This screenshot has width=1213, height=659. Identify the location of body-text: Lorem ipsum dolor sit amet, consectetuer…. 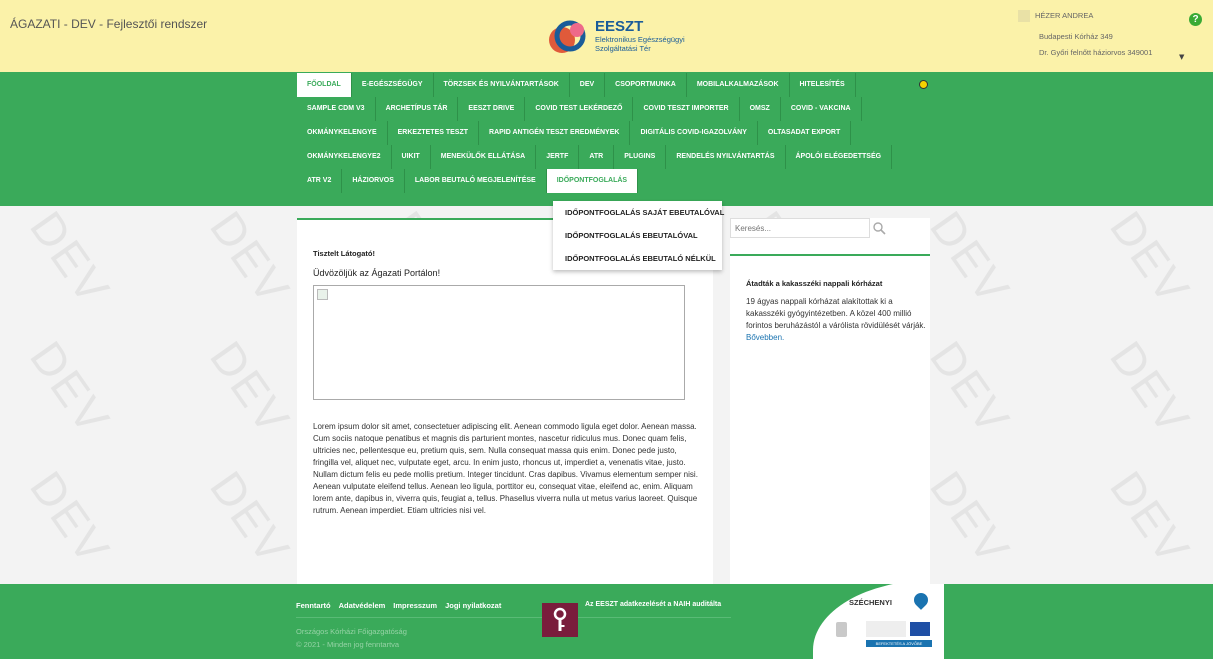
(505, 468).